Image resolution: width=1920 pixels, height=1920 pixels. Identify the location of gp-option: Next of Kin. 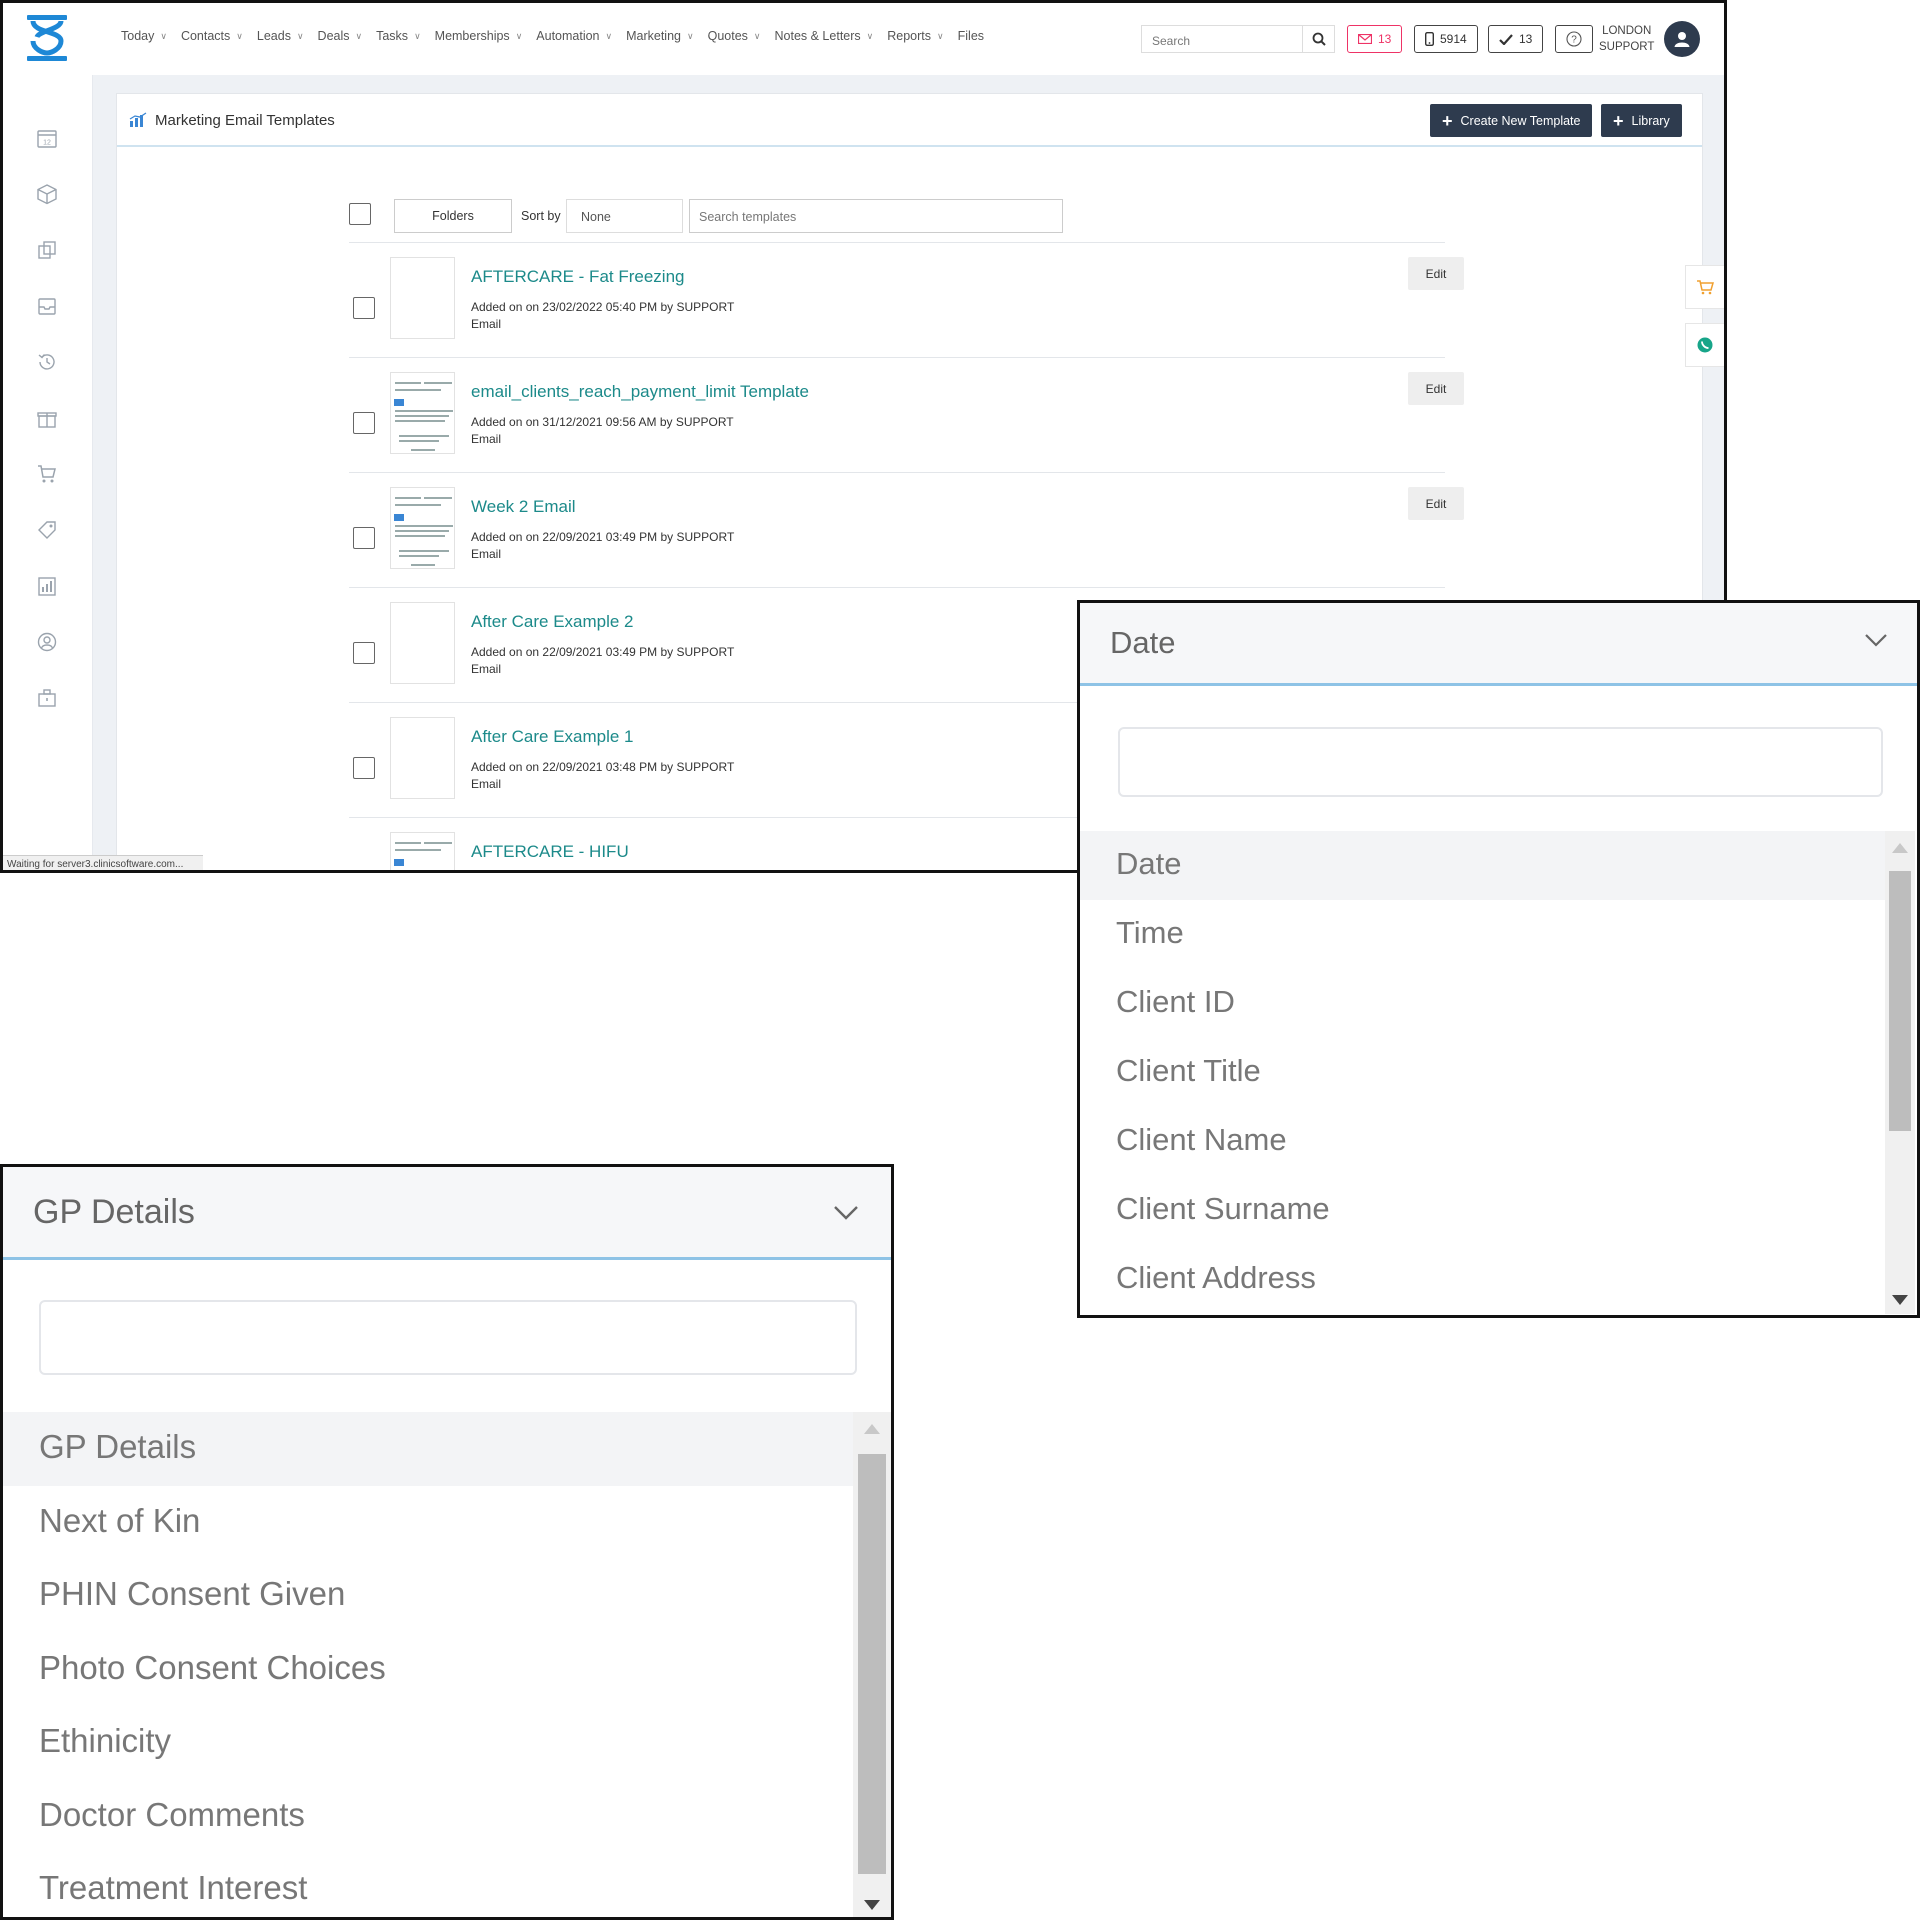
(428, 1523).